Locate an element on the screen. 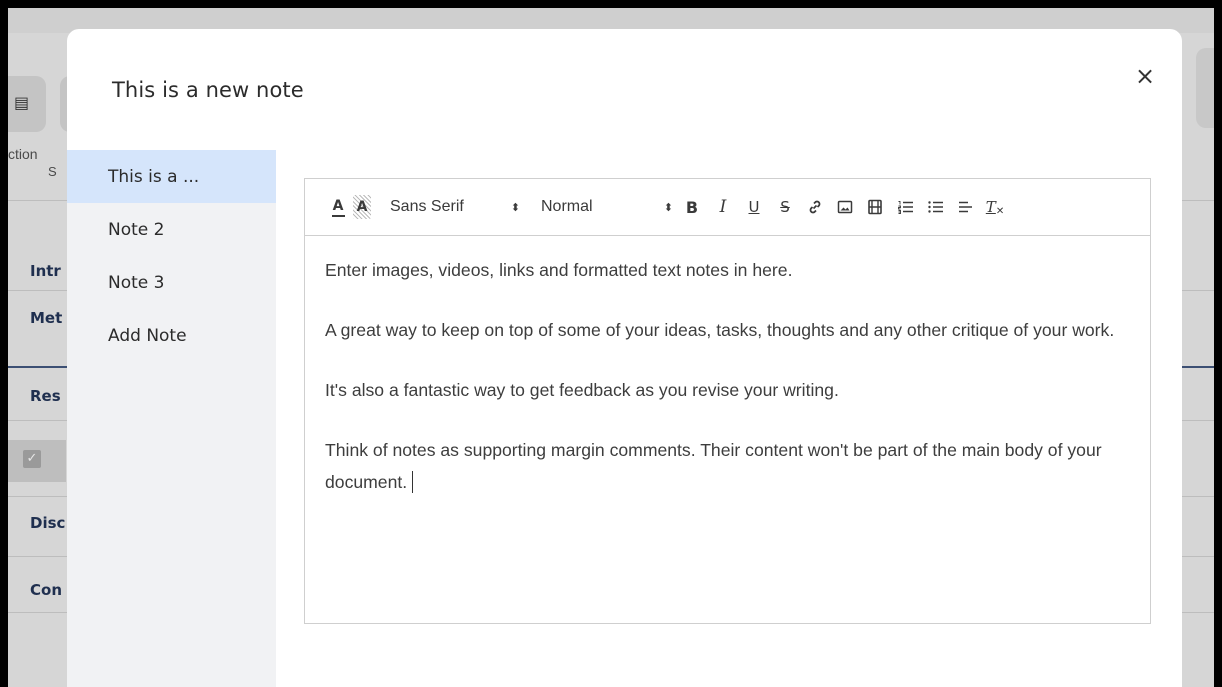 The width and height of the screenshot is (1222, 687). italic-button: I is located at coordinates (723, 207).